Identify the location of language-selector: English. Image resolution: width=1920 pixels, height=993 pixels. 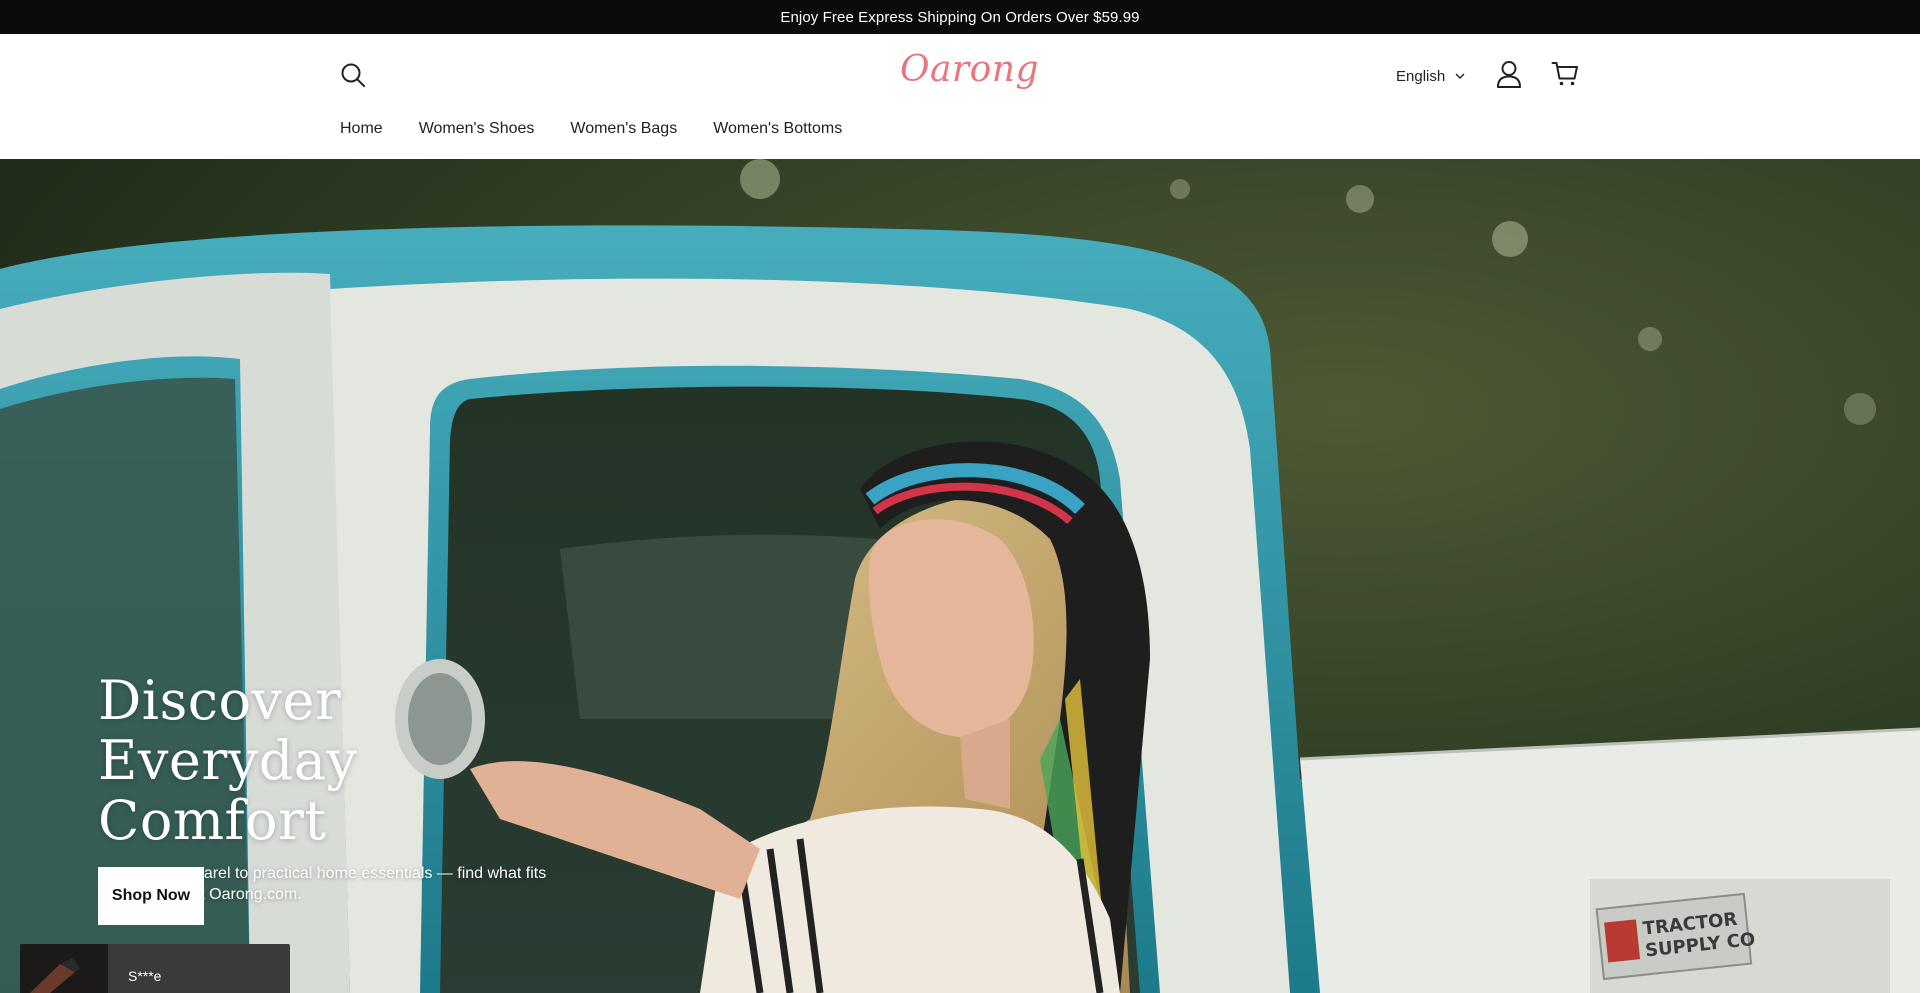
(1430, 76).